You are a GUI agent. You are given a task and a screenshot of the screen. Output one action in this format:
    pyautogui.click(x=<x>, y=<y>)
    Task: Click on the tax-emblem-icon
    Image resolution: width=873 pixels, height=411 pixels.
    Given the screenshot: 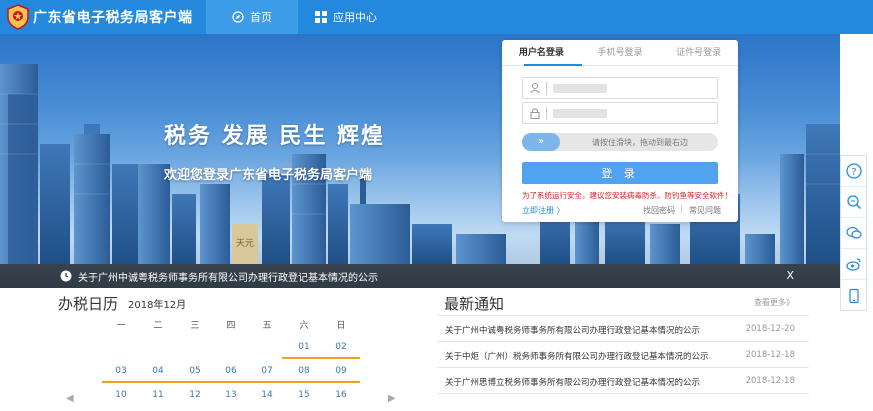 What is the action you would take?
    pyautogui.click(x=18, y=17)
    